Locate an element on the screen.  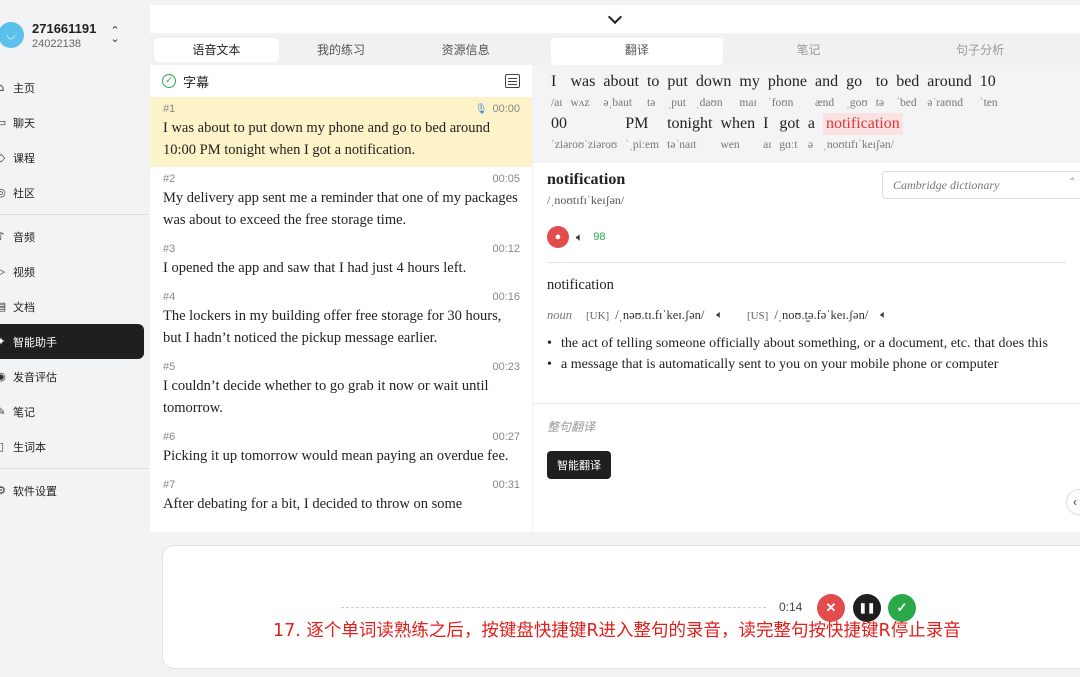
word-text: and is located at coordinates (826, 81).